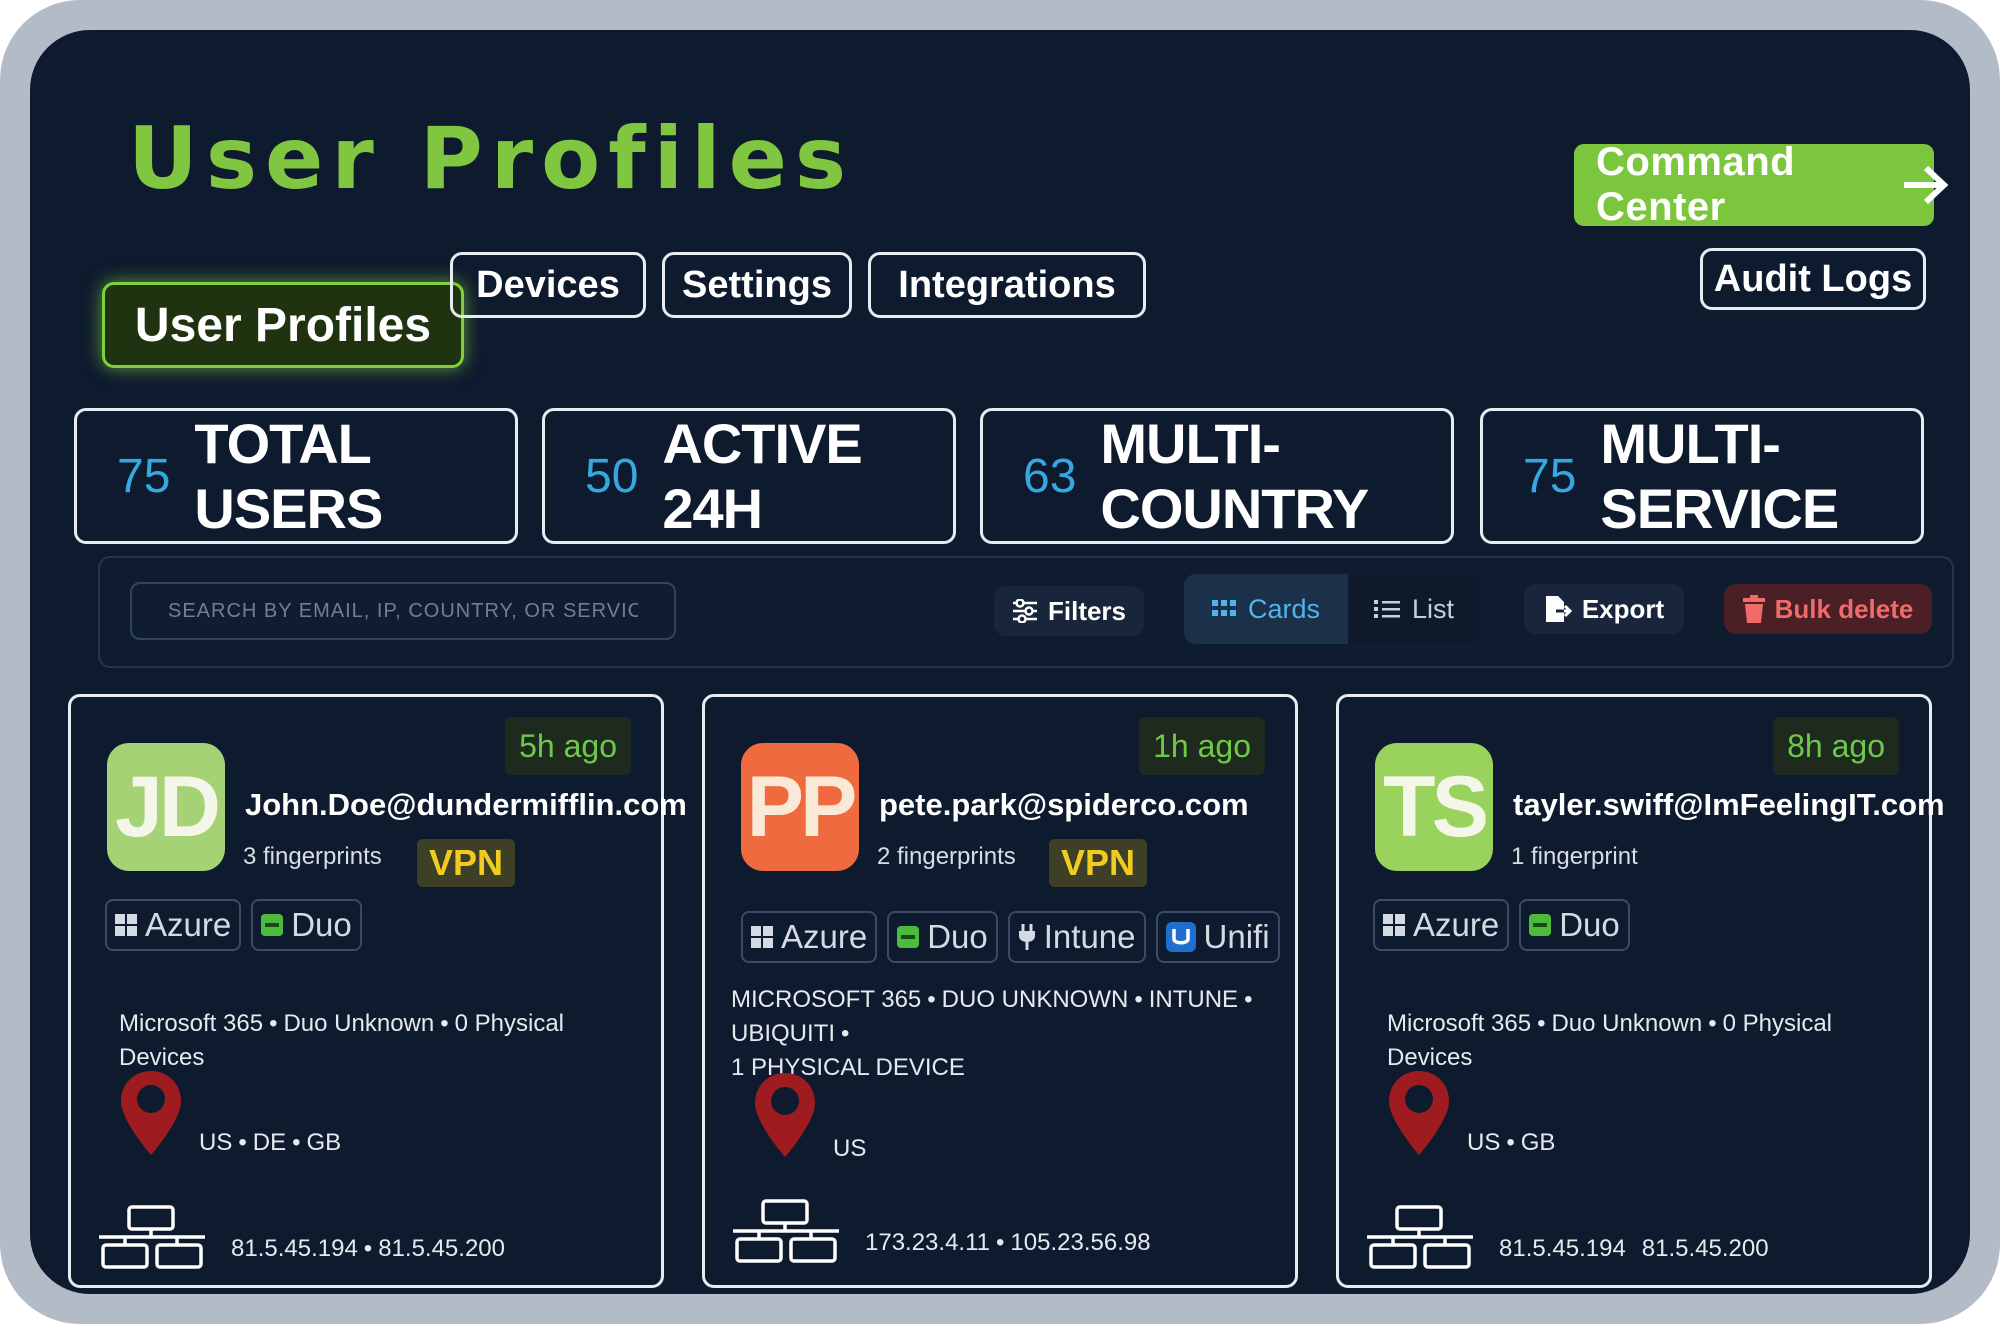 This screenshot has width=2000, height=1324. I want to click on view-list-button: List, so click(1414, 609).